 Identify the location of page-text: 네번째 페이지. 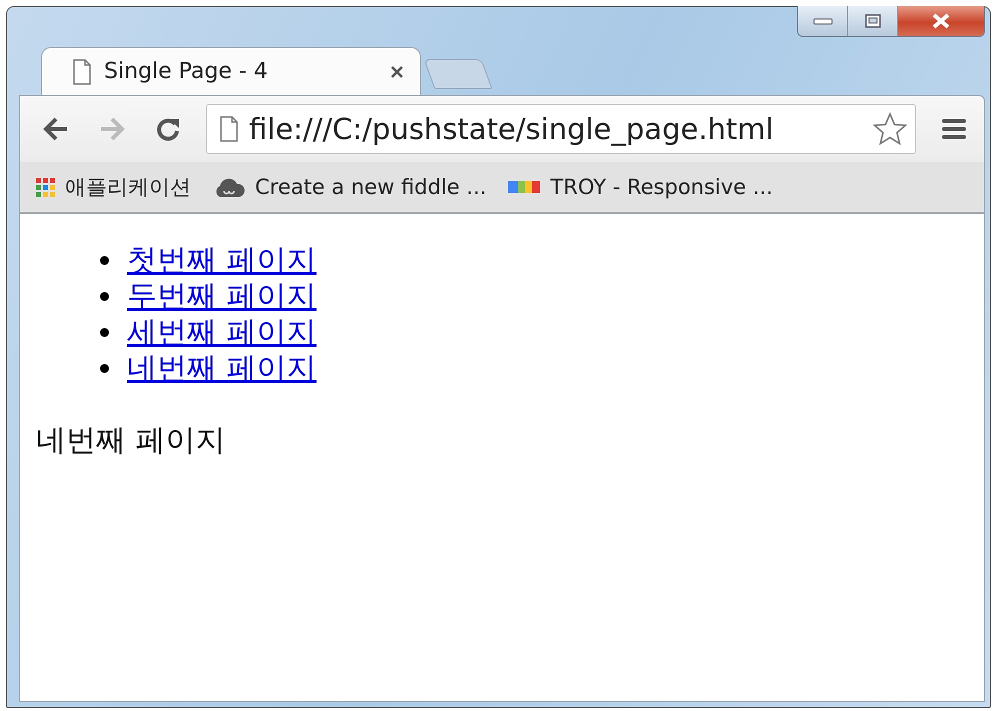
(131, 441).